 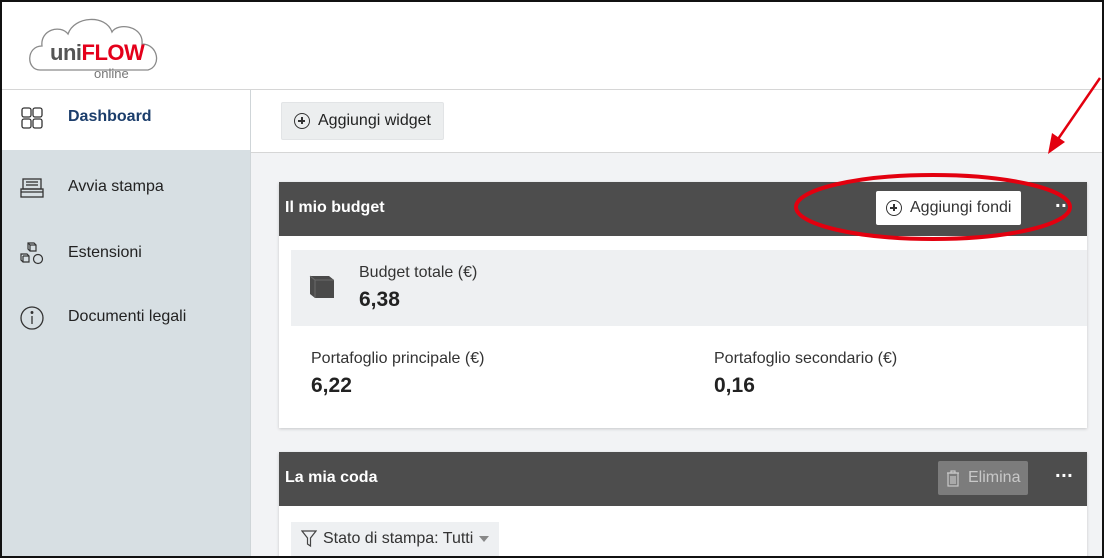 I want to click on main-wallet-value: 6,22, so click(x=331, y=385).